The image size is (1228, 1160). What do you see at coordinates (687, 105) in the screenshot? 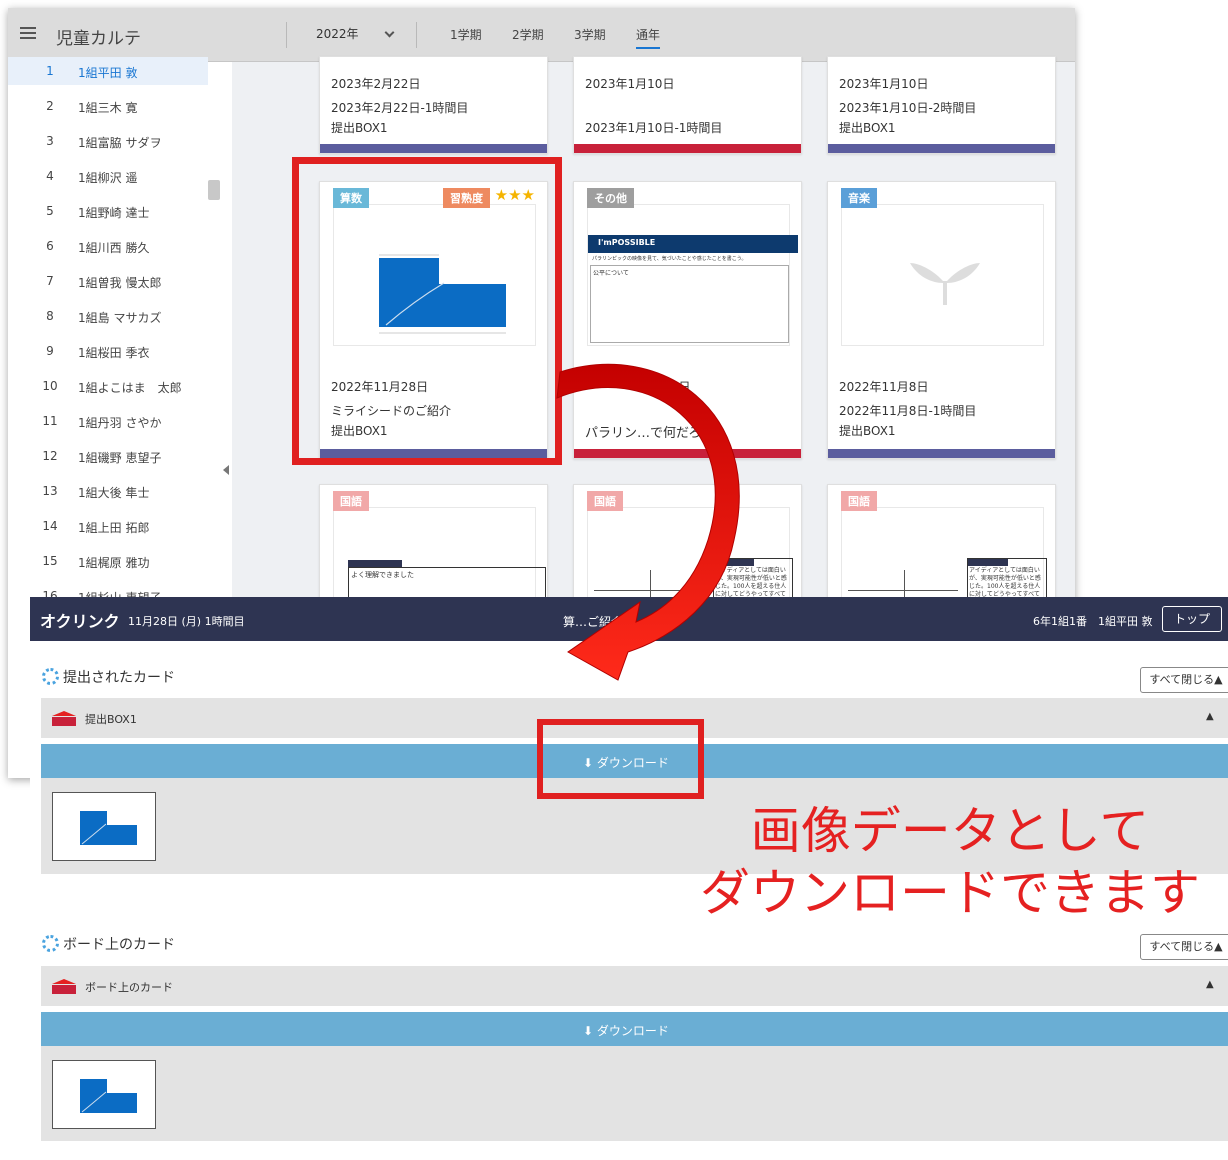
I see `card: 2023年1月10日 2023年1月10日-1時間目` at bounding box center [687, 105].